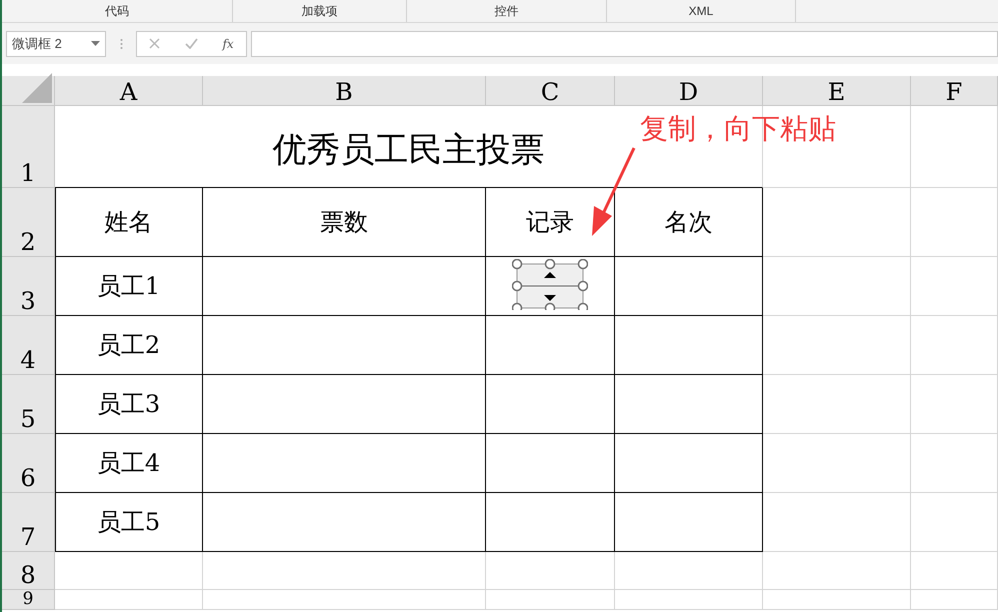 This screenshot has height=612, width=998. What do you see at coordinates (507, 11) in the screenshot?
I see `ribbon-group-label: 控件` at bounding box center [507, 11].